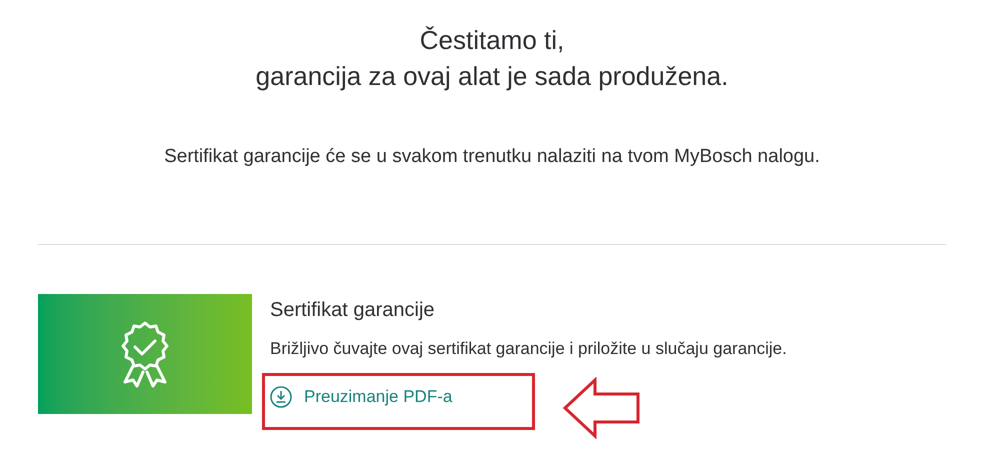 This screenshot has width=984, height=462. Describe the element at coordinates (281, 397) in the screenshot. I see `download-icon` at that location.